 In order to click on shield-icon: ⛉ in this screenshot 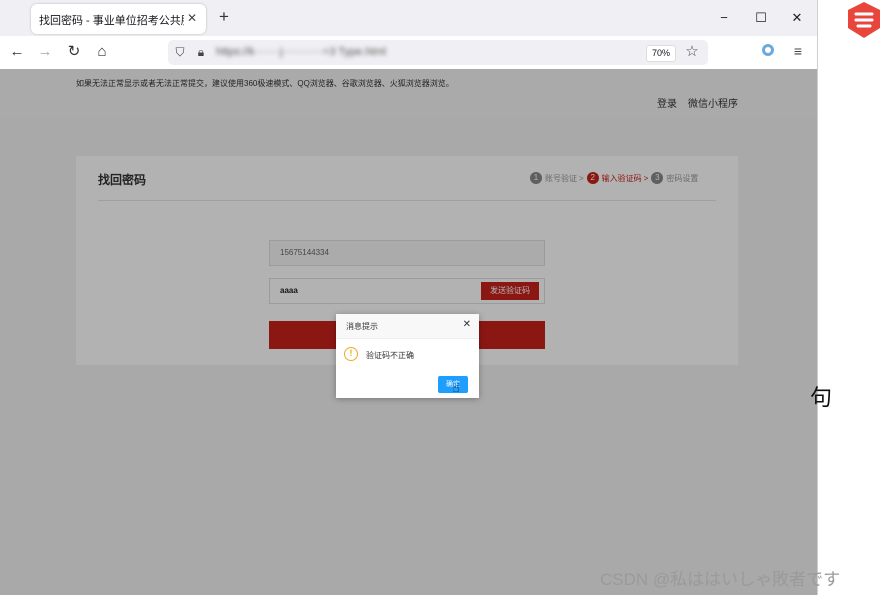, I will do `click(180, 52)`.